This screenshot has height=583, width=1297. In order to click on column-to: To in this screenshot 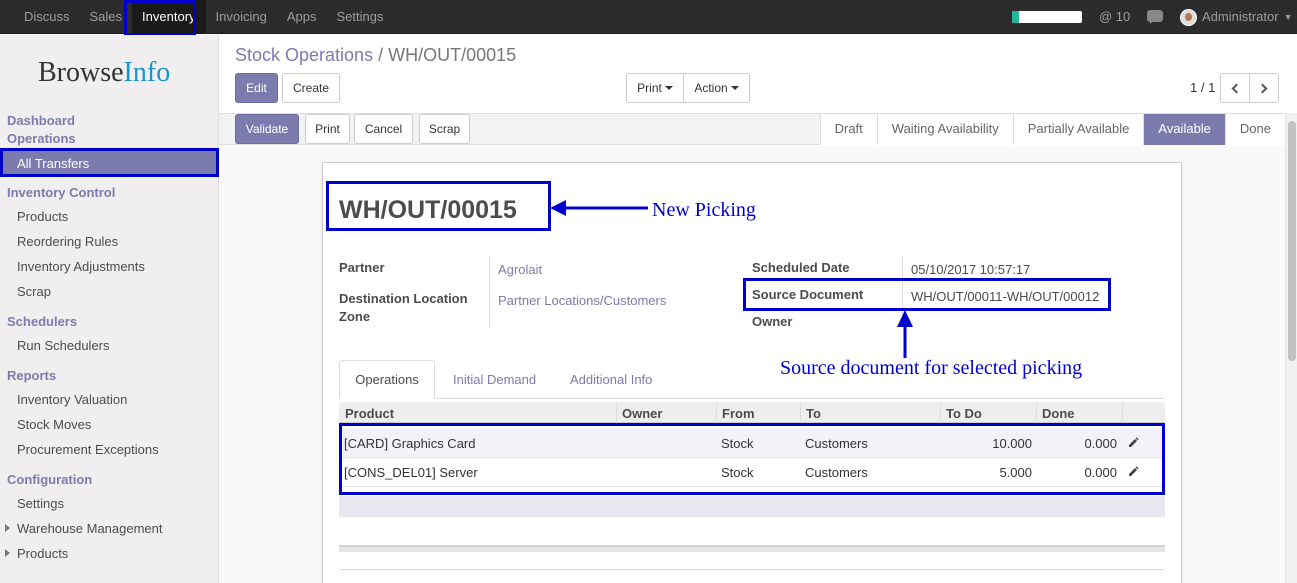, I will do `click(813, 413)`.